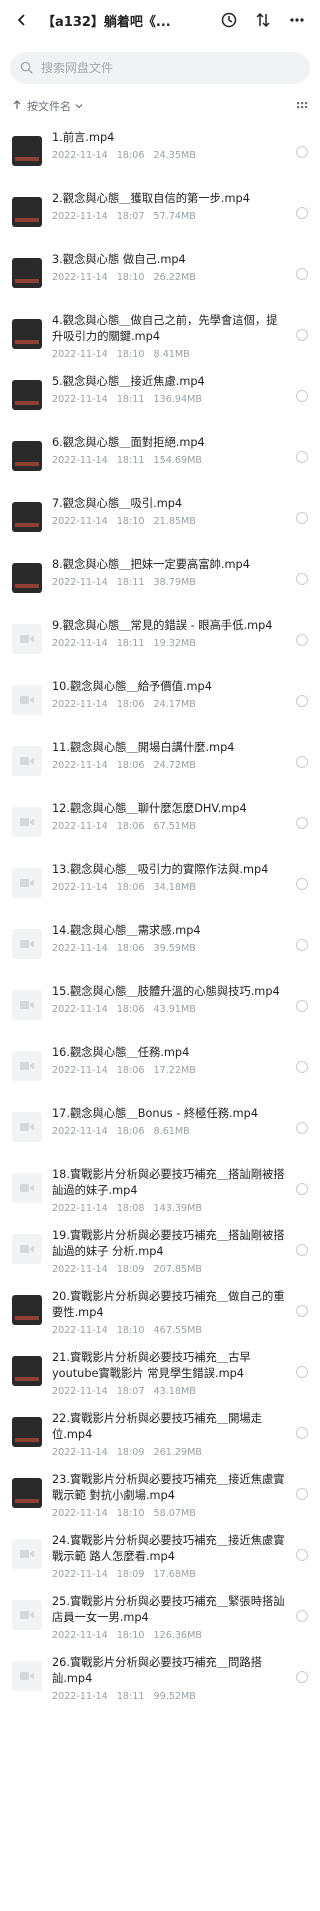  Describe the element at coordinates (174, 704) in the screenshot. I see `file-size: 24.17MB` at that location.